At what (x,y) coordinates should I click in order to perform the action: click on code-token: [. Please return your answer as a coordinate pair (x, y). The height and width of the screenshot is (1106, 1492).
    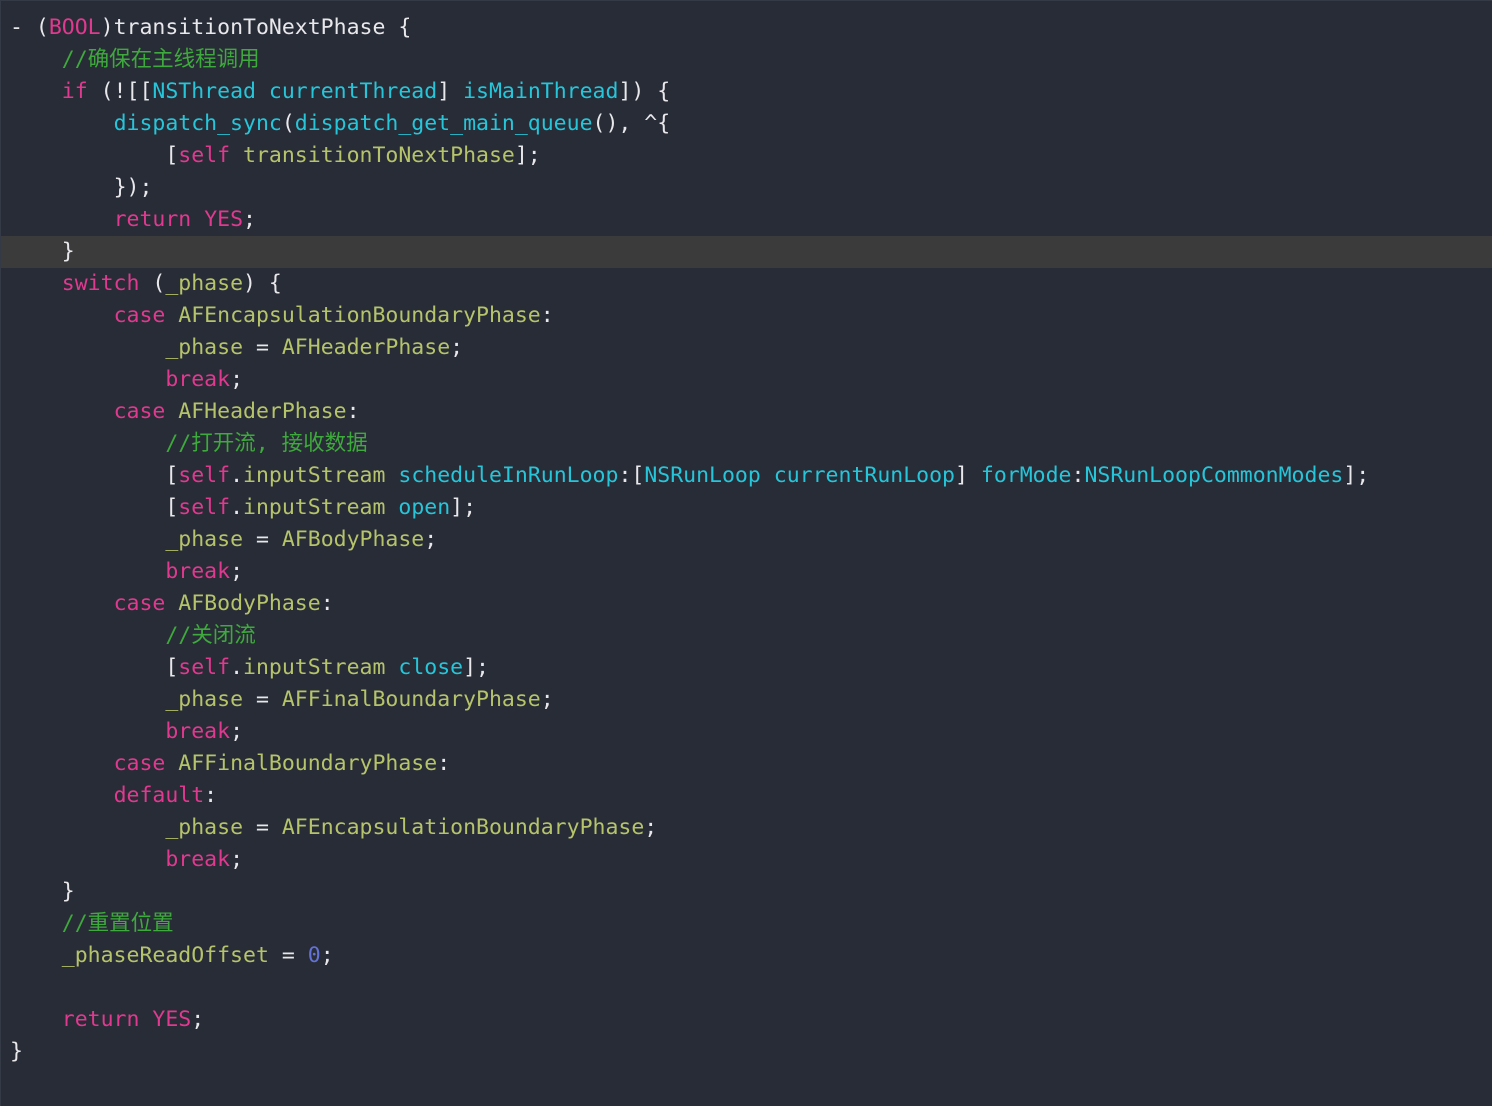
    Looking at the image, I should click on (172, 155).